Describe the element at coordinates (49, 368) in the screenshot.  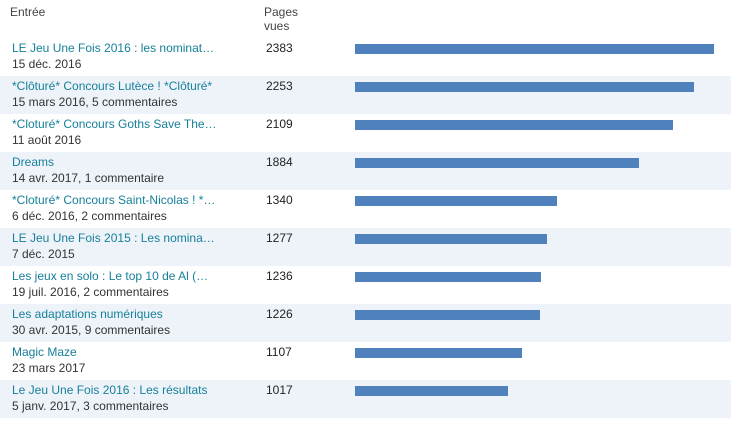
I see `post-meta: 23 mars 2017` at that location.